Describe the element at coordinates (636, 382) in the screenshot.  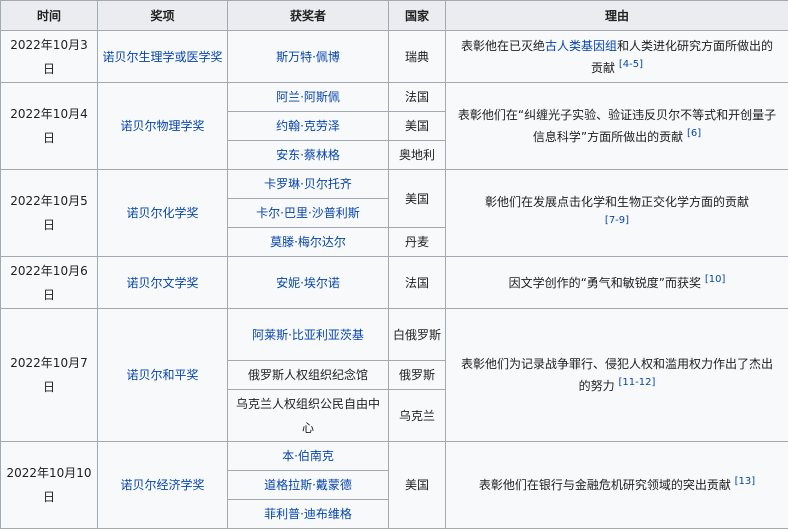
I see `reference-link: [11-12]` at that location.